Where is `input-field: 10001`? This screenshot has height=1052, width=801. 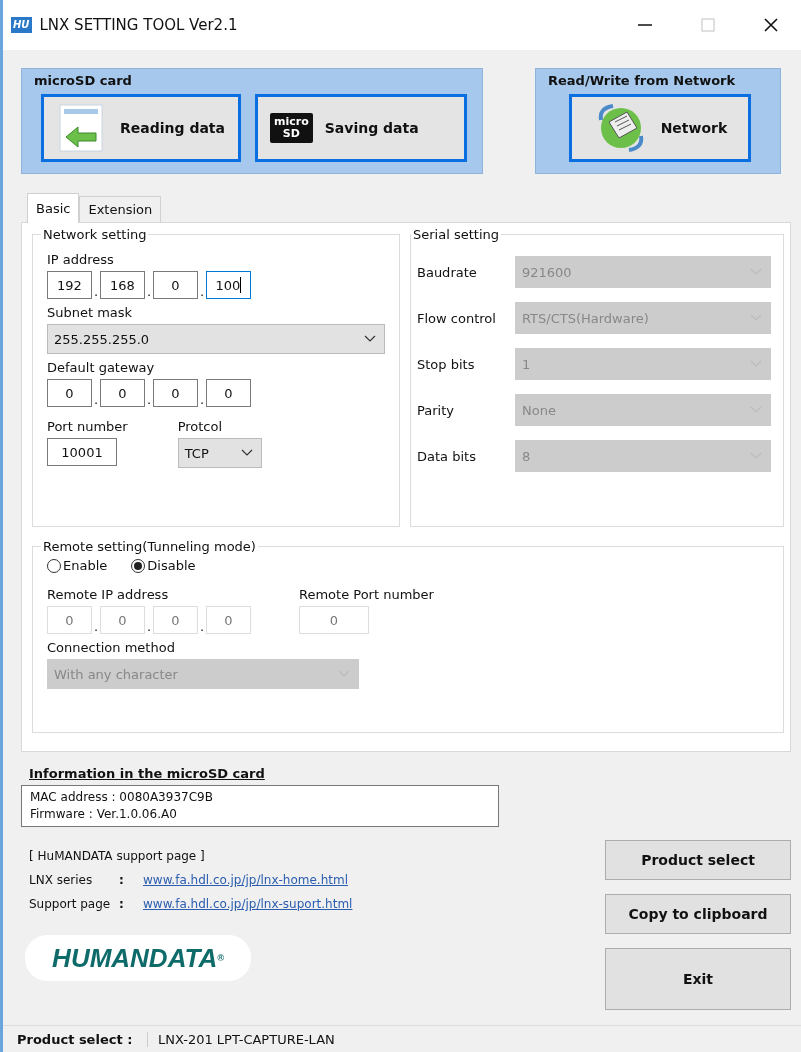
input-field: 10001 is located at coordinates (82, 452).